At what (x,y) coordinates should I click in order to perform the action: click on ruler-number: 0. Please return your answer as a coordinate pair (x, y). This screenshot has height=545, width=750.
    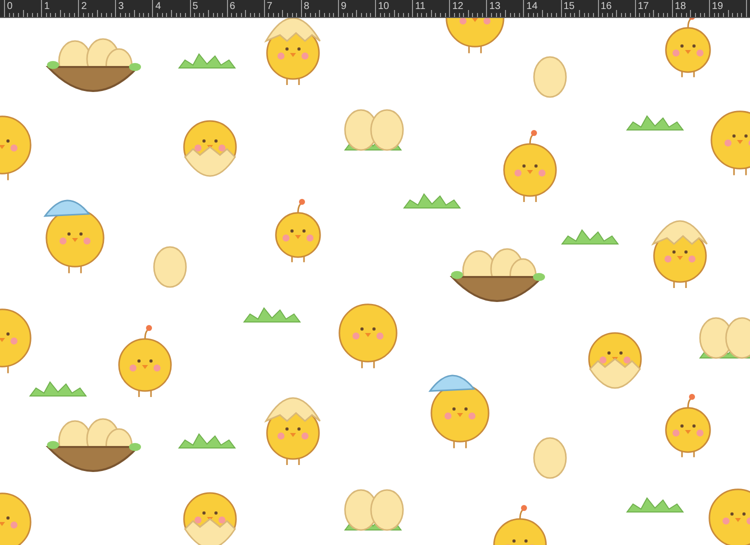
    Looking at the image, I should click on (10, 7).